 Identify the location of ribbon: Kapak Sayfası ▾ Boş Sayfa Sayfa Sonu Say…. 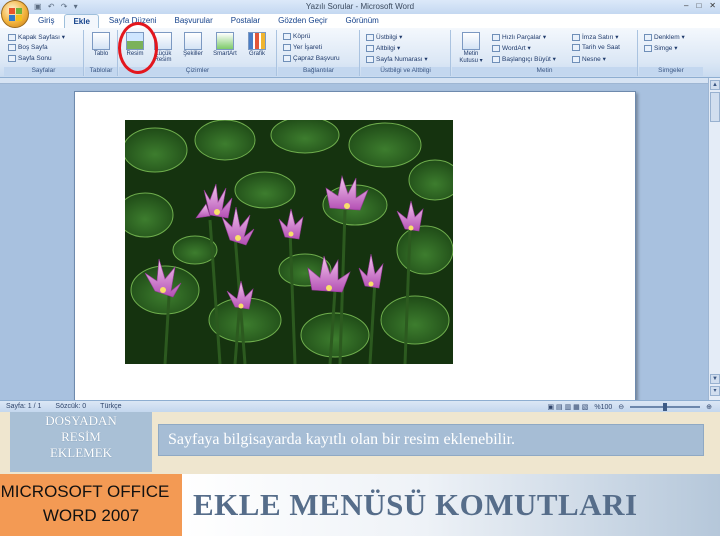
(360, 53).